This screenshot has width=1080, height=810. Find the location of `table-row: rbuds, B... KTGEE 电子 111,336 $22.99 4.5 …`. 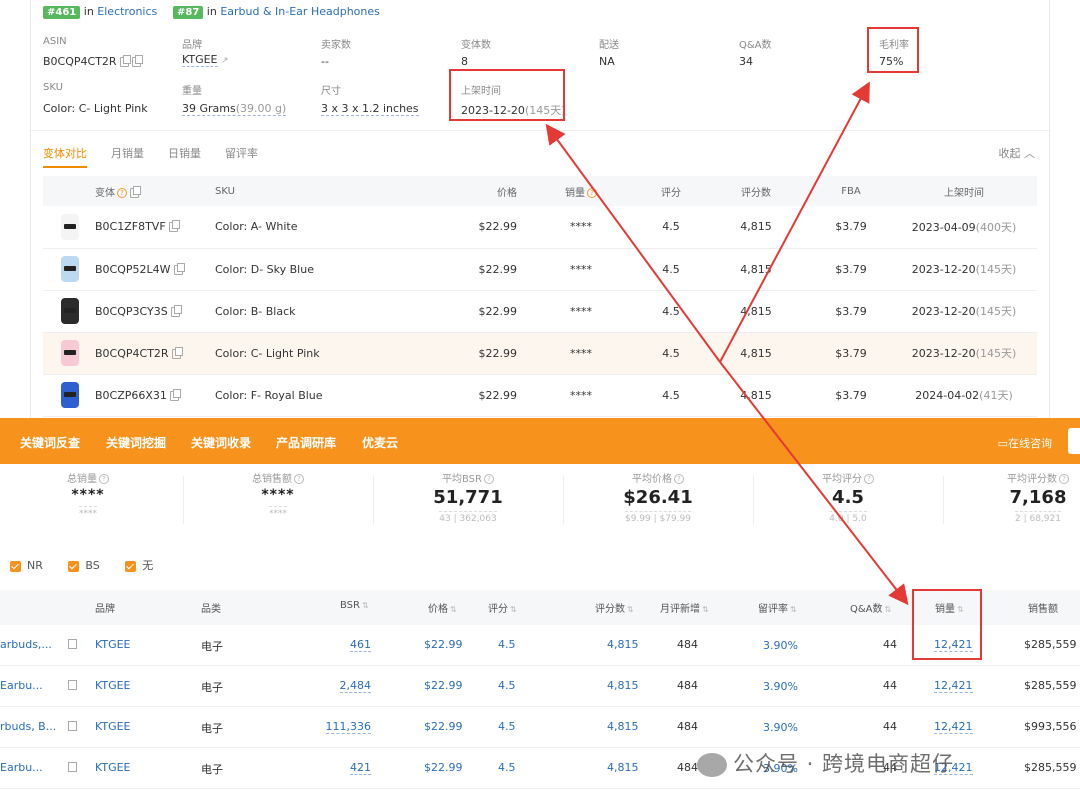

table-row: rbuds, B... KTGEE 电子 111,336 $22.99 4.5 … is located at coordinates (540, 727).